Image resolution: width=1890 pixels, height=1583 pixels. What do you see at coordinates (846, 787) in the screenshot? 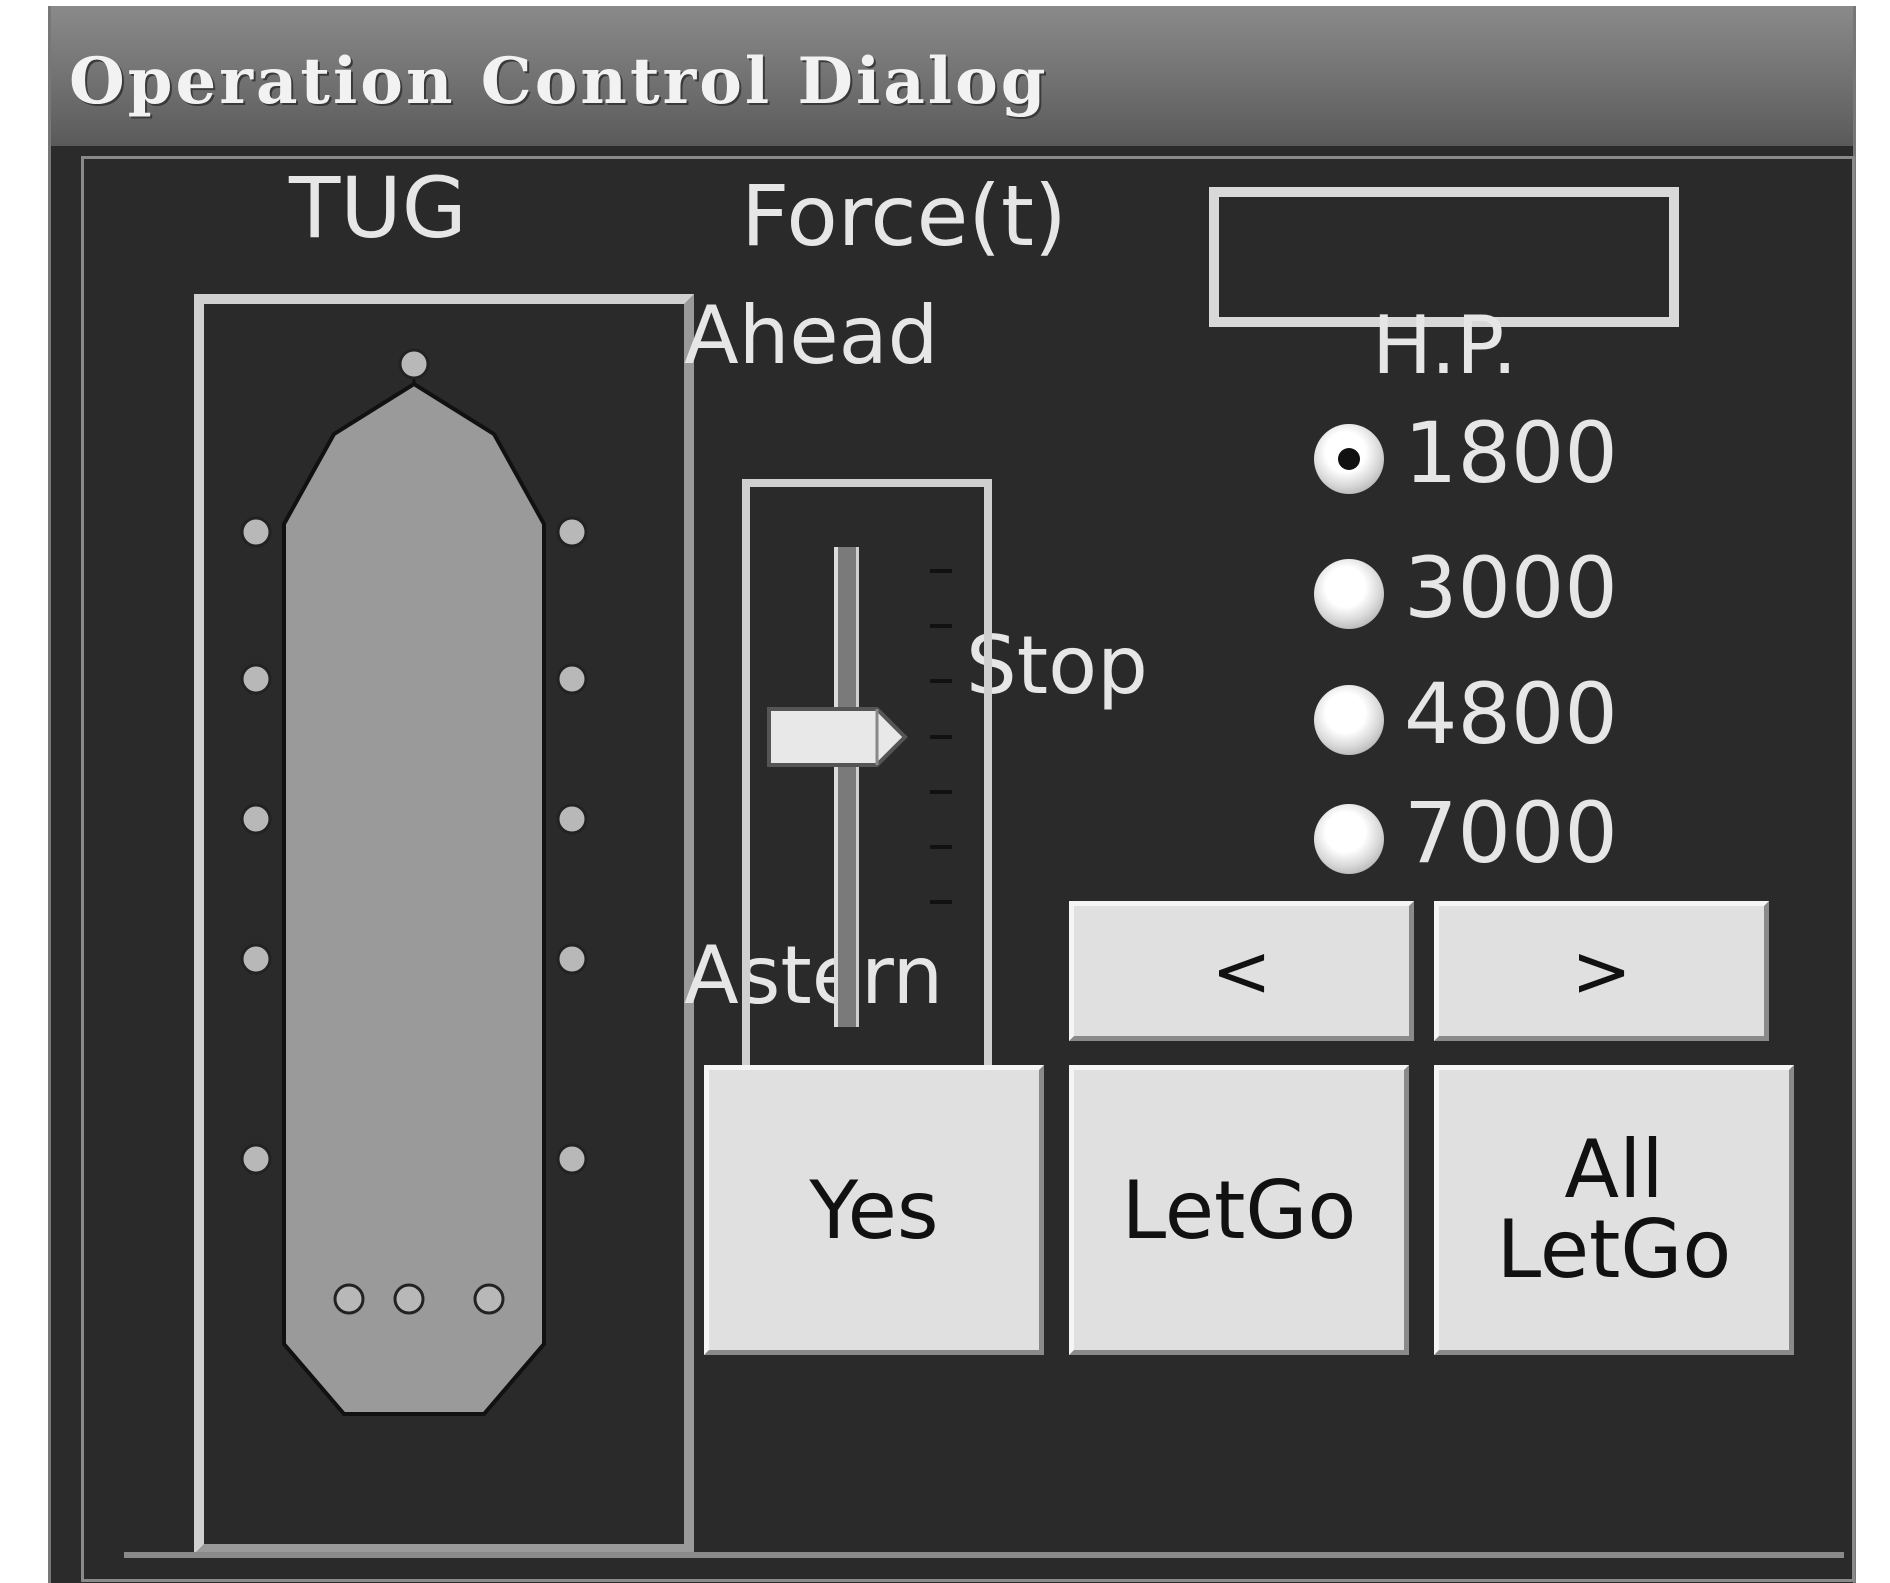
I see `slider-track` at bounding box center [846, 787].